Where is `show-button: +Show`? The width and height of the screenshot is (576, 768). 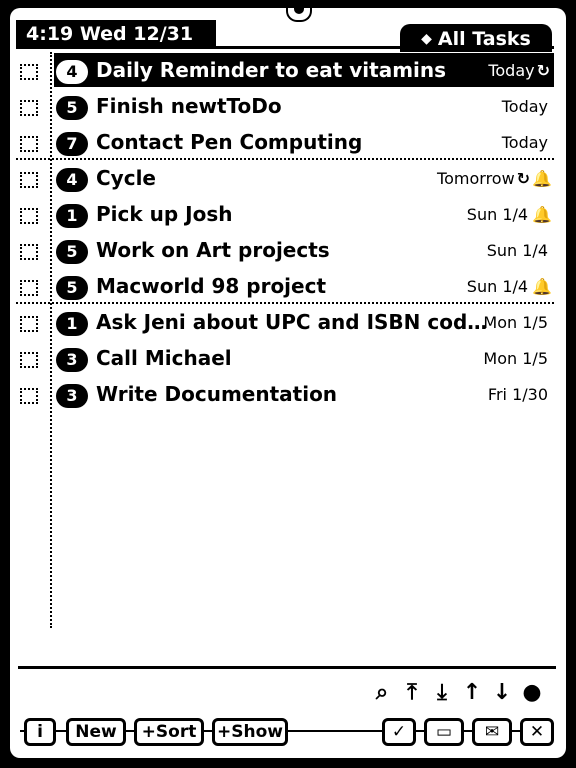
show-button: +Show is located at coordinates (250, 732).